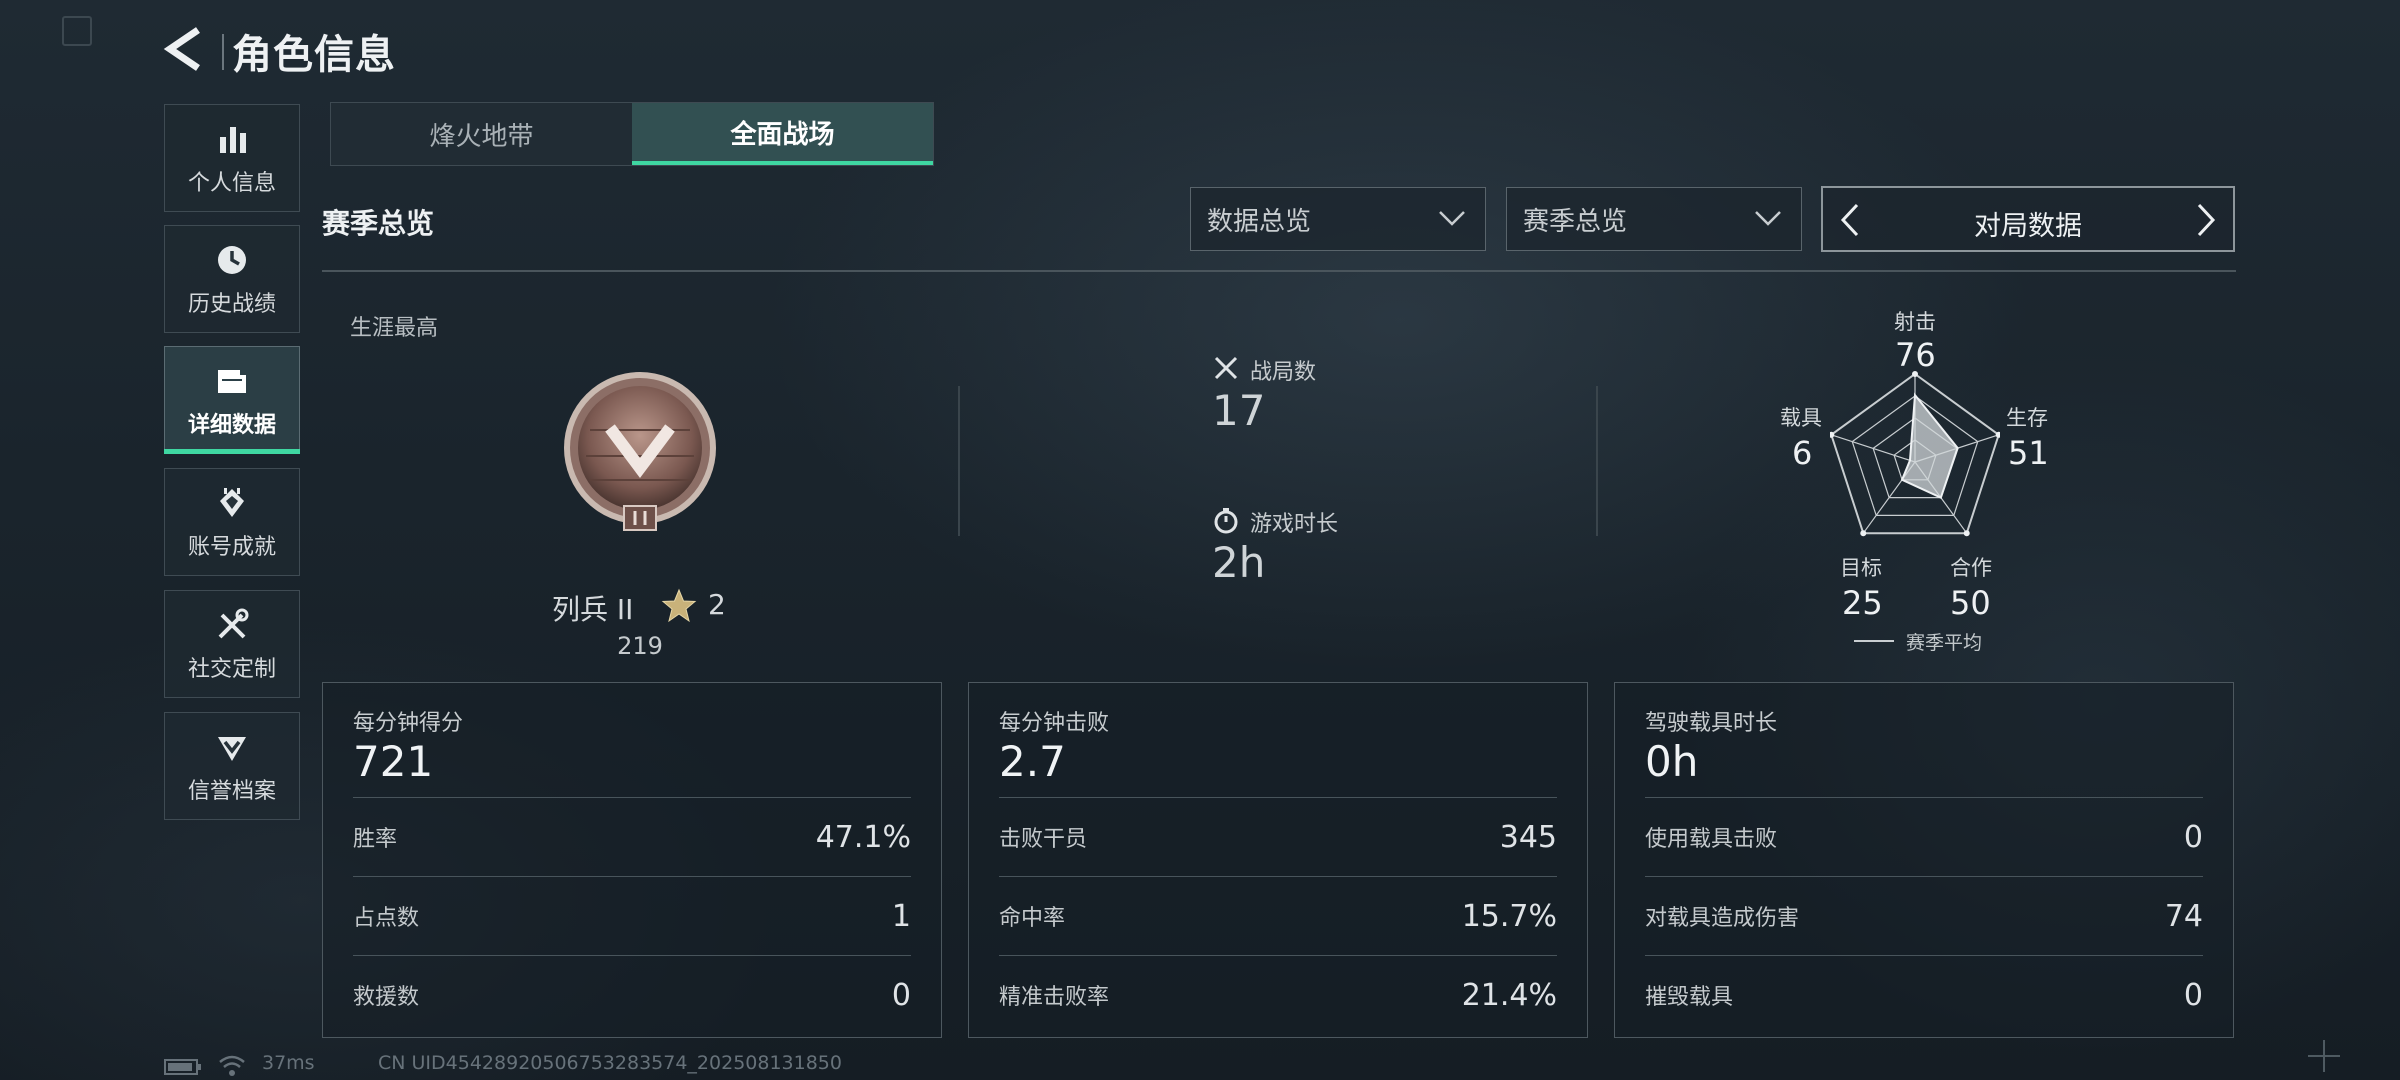  What do you see at coordinates (632, 860) in the screenshot?
I see `stat-card-score: 每分钟得分 721 胜率 47.1% 占点数 1 救援数 0` at bounding box center [632, 860].